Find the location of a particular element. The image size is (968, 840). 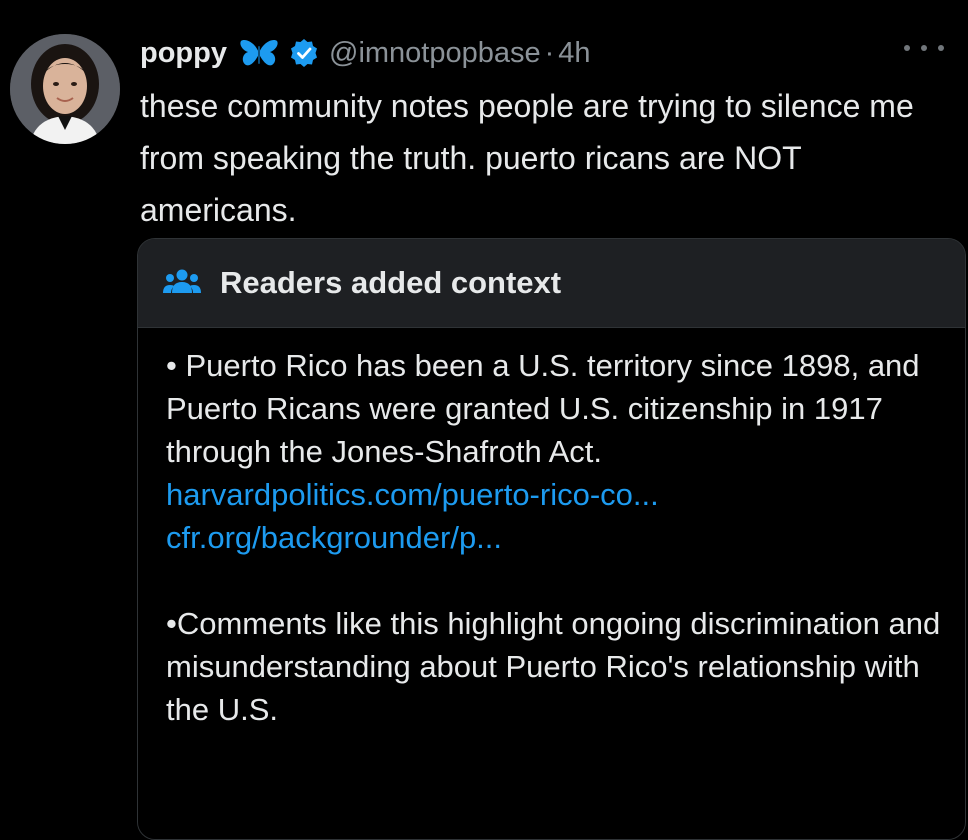

tweet-header: poppy @imnotpopbase · 4h is located at coordinates (365, 53).